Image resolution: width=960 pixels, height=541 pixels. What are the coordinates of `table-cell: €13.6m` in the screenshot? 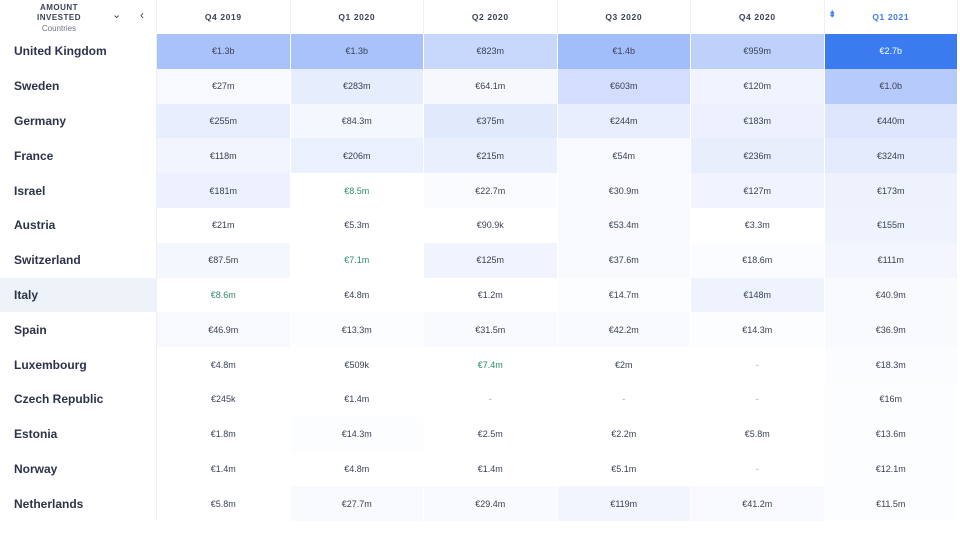 It's located at (891, 434).